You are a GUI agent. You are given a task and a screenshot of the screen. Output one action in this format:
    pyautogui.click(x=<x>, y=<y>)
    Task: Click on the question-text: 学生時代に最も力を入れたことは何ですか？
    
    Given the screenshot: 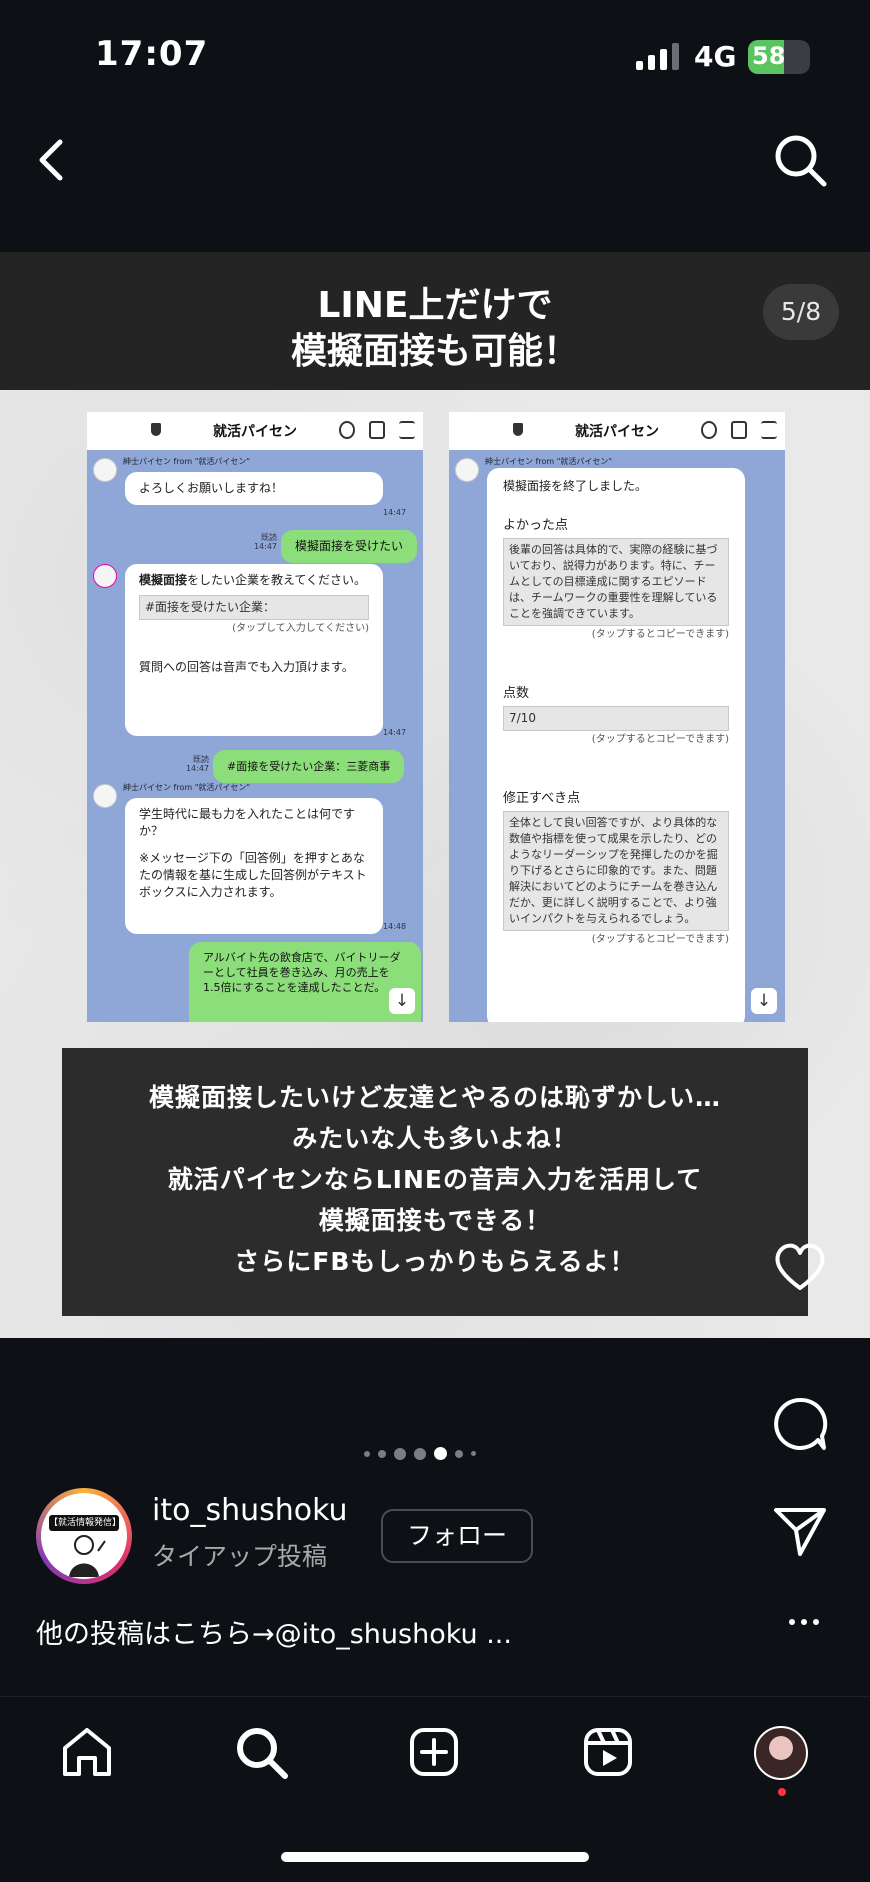 What is the action you would take?
    pyautogui.click(x=247, y=822)
    